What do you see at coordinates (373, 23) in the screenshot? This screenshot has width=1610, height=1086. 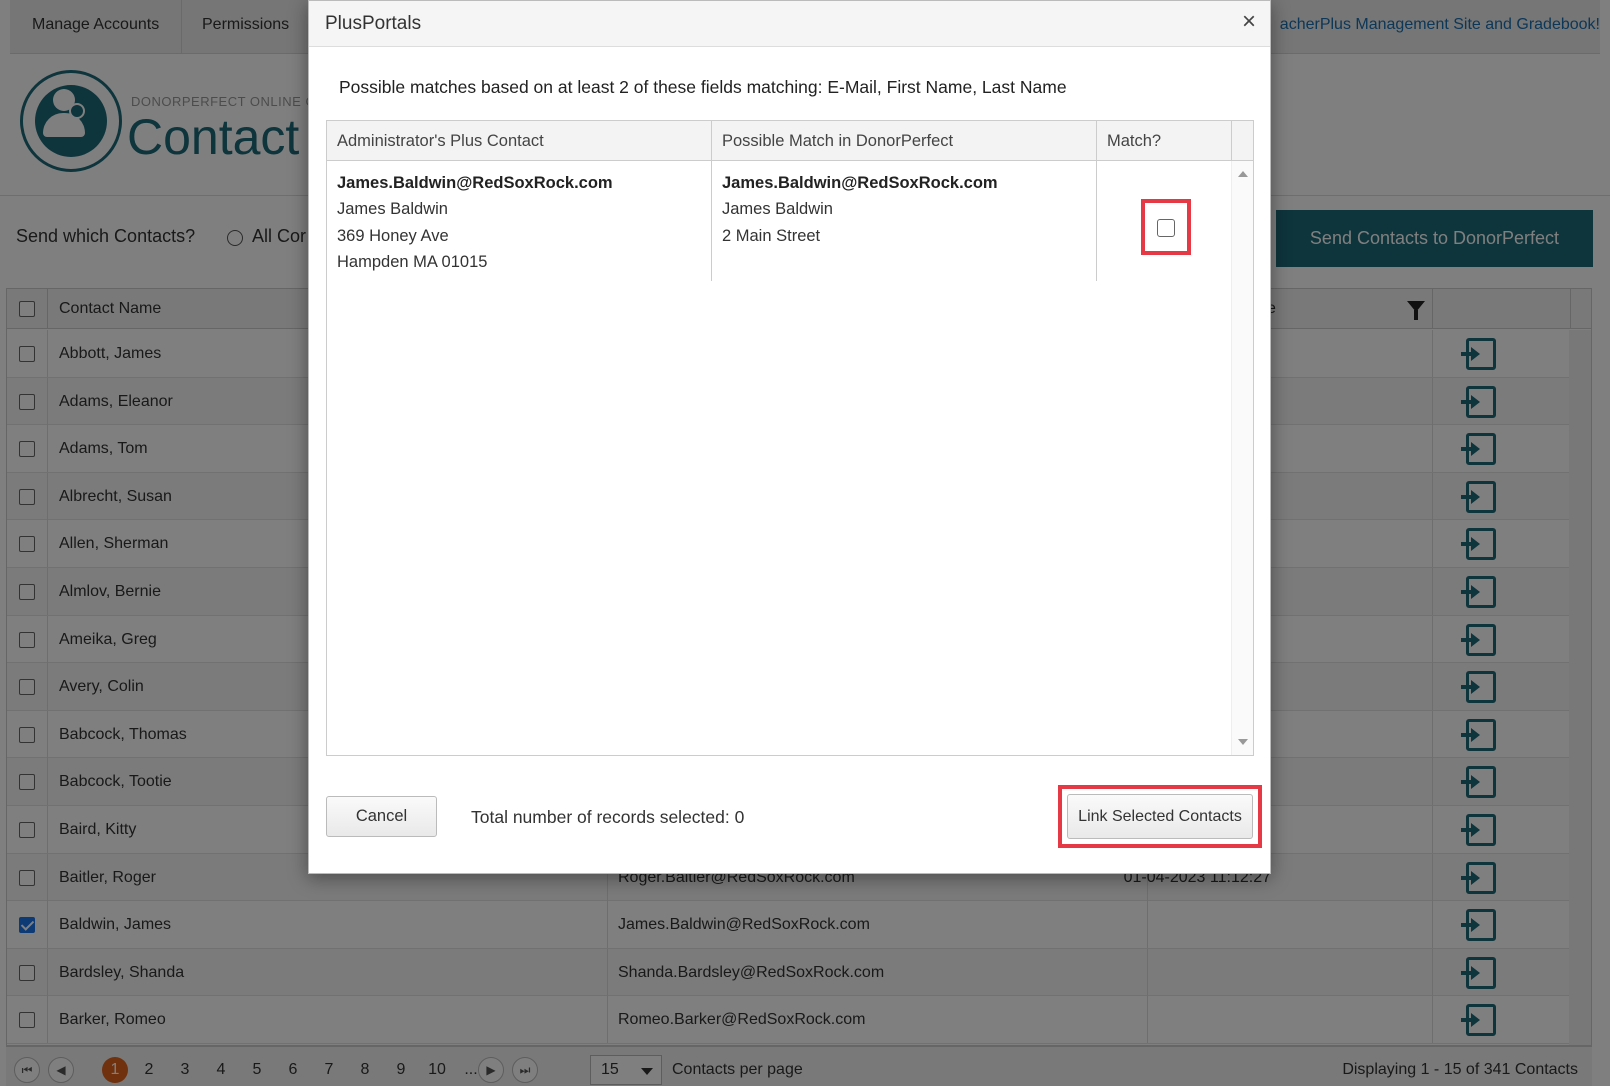 I see `dialog-title: PlusPortals` at bounding box center [373, 23].